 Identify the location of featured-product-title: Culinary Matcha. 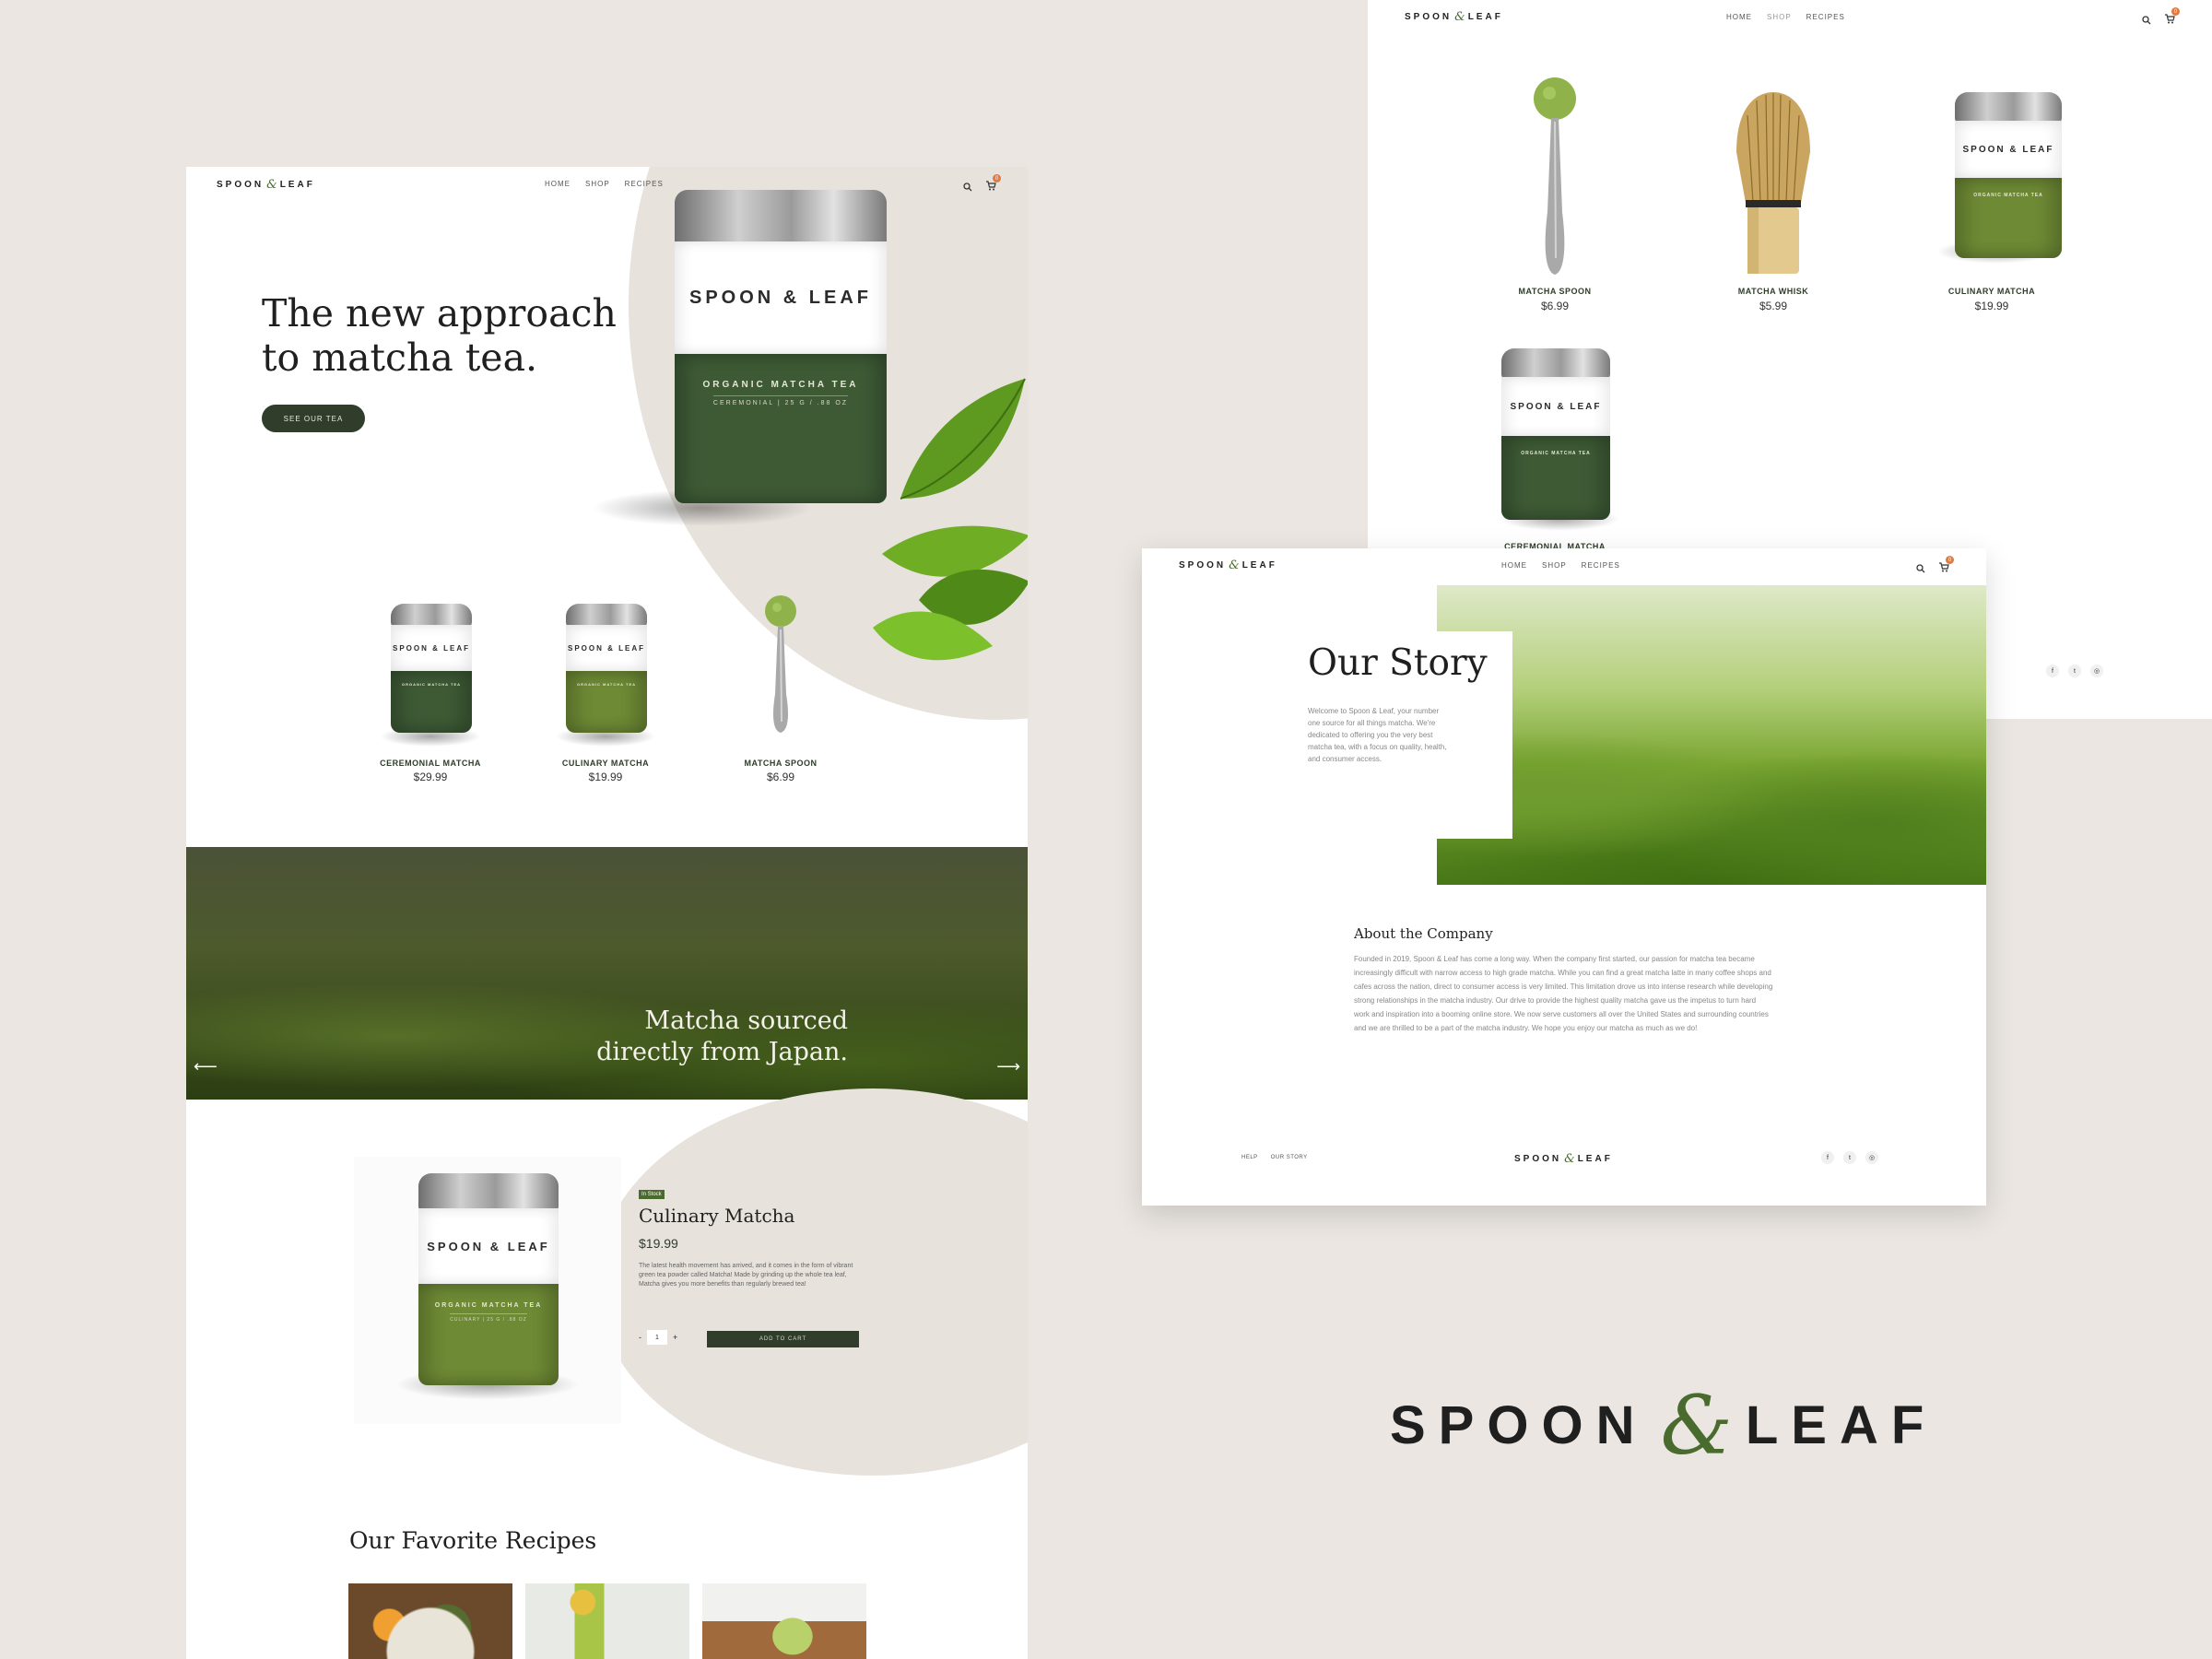
(717, 1216).